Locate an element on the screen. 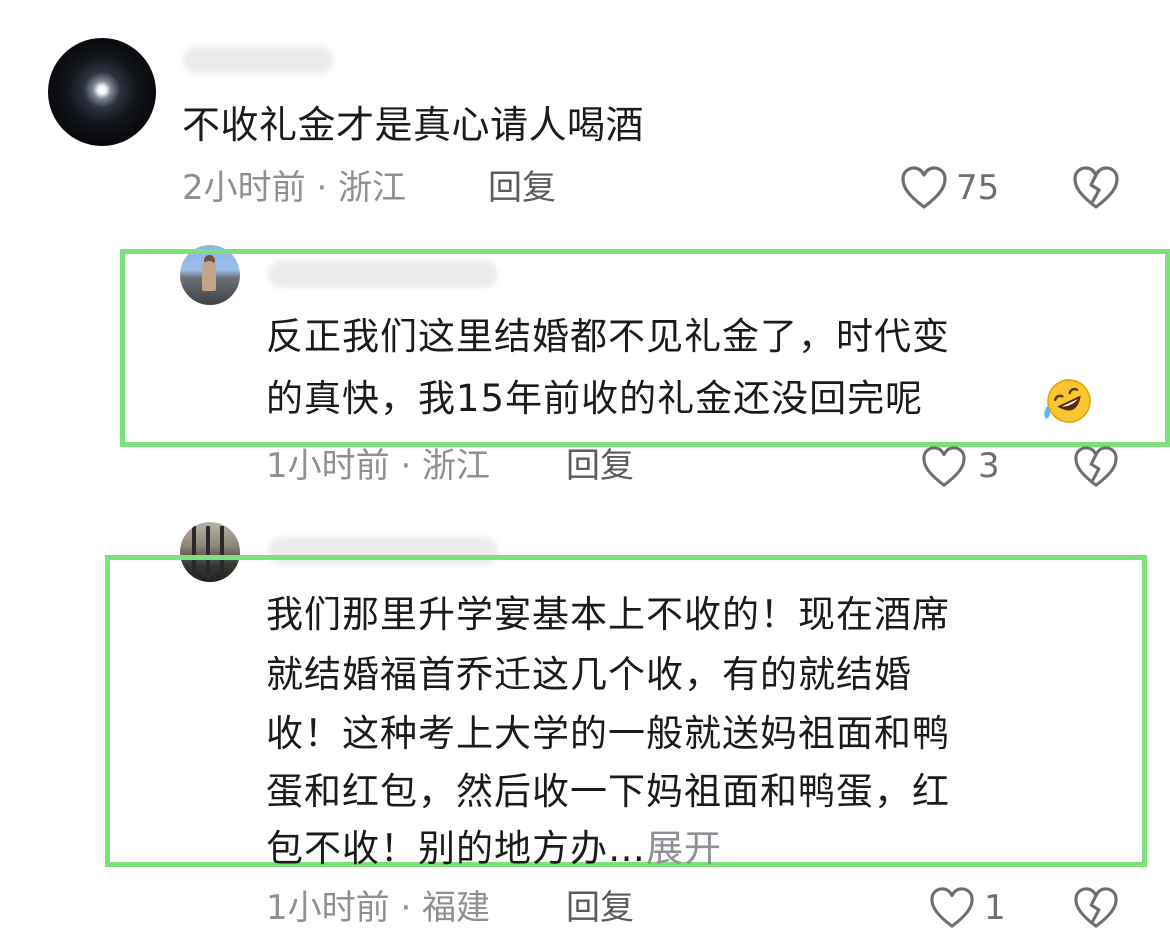 This screenshot has height=939, width=1170. comment-text-line: 包不收！别的地方办…展开 is located at coordinates (701, 849).